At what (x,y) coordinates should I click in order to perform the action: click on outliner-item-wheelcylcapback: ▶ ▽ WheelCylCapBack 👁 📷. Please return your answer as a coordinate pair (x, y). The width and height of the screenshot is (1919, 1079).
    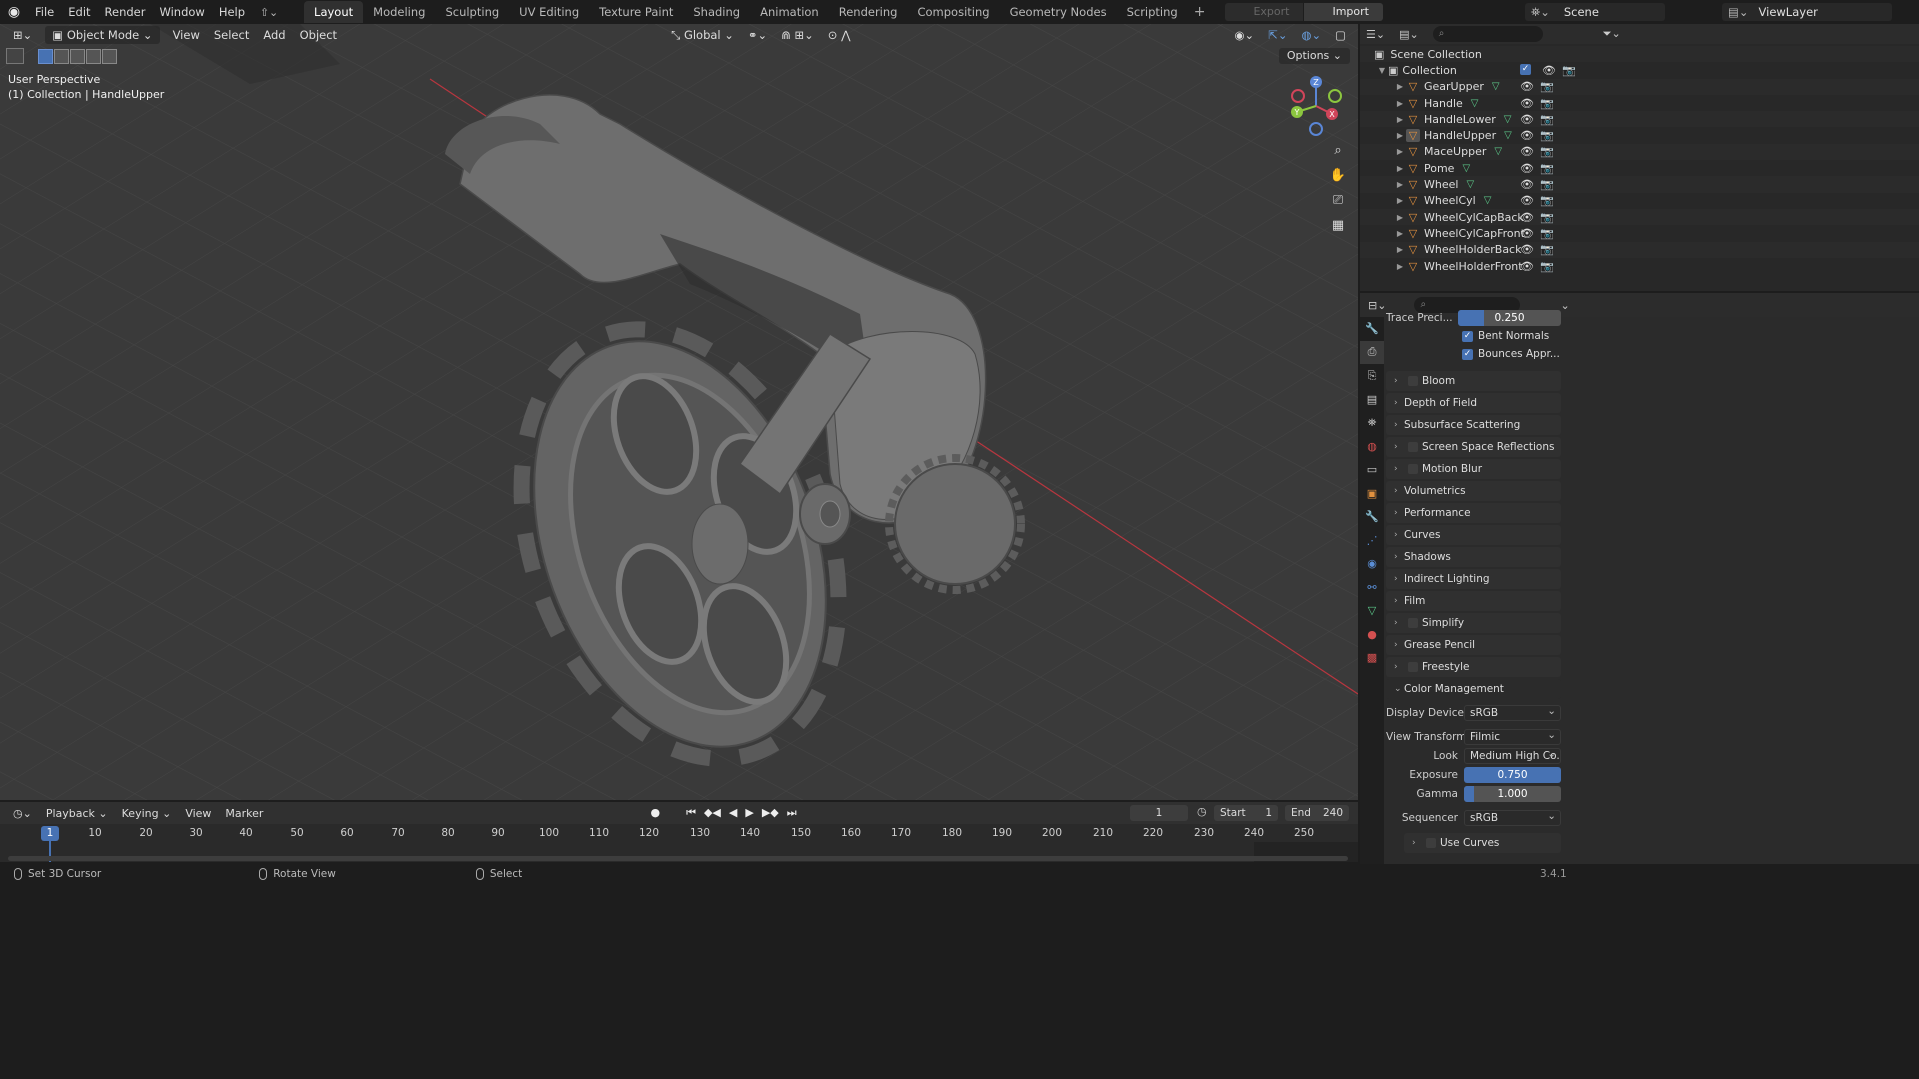
    Looking at the image, I should click on (1639, 217).